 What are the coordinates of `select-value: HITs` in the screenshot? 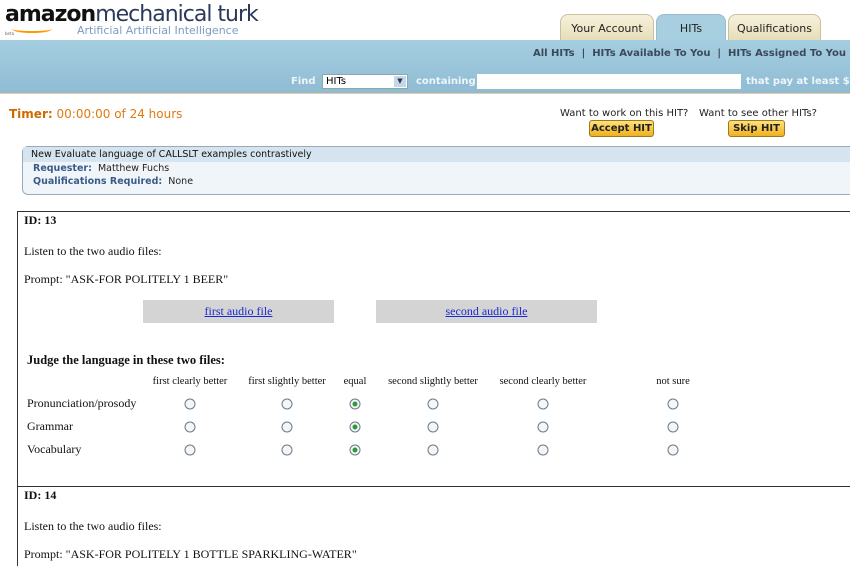 It's located at (336, 81).